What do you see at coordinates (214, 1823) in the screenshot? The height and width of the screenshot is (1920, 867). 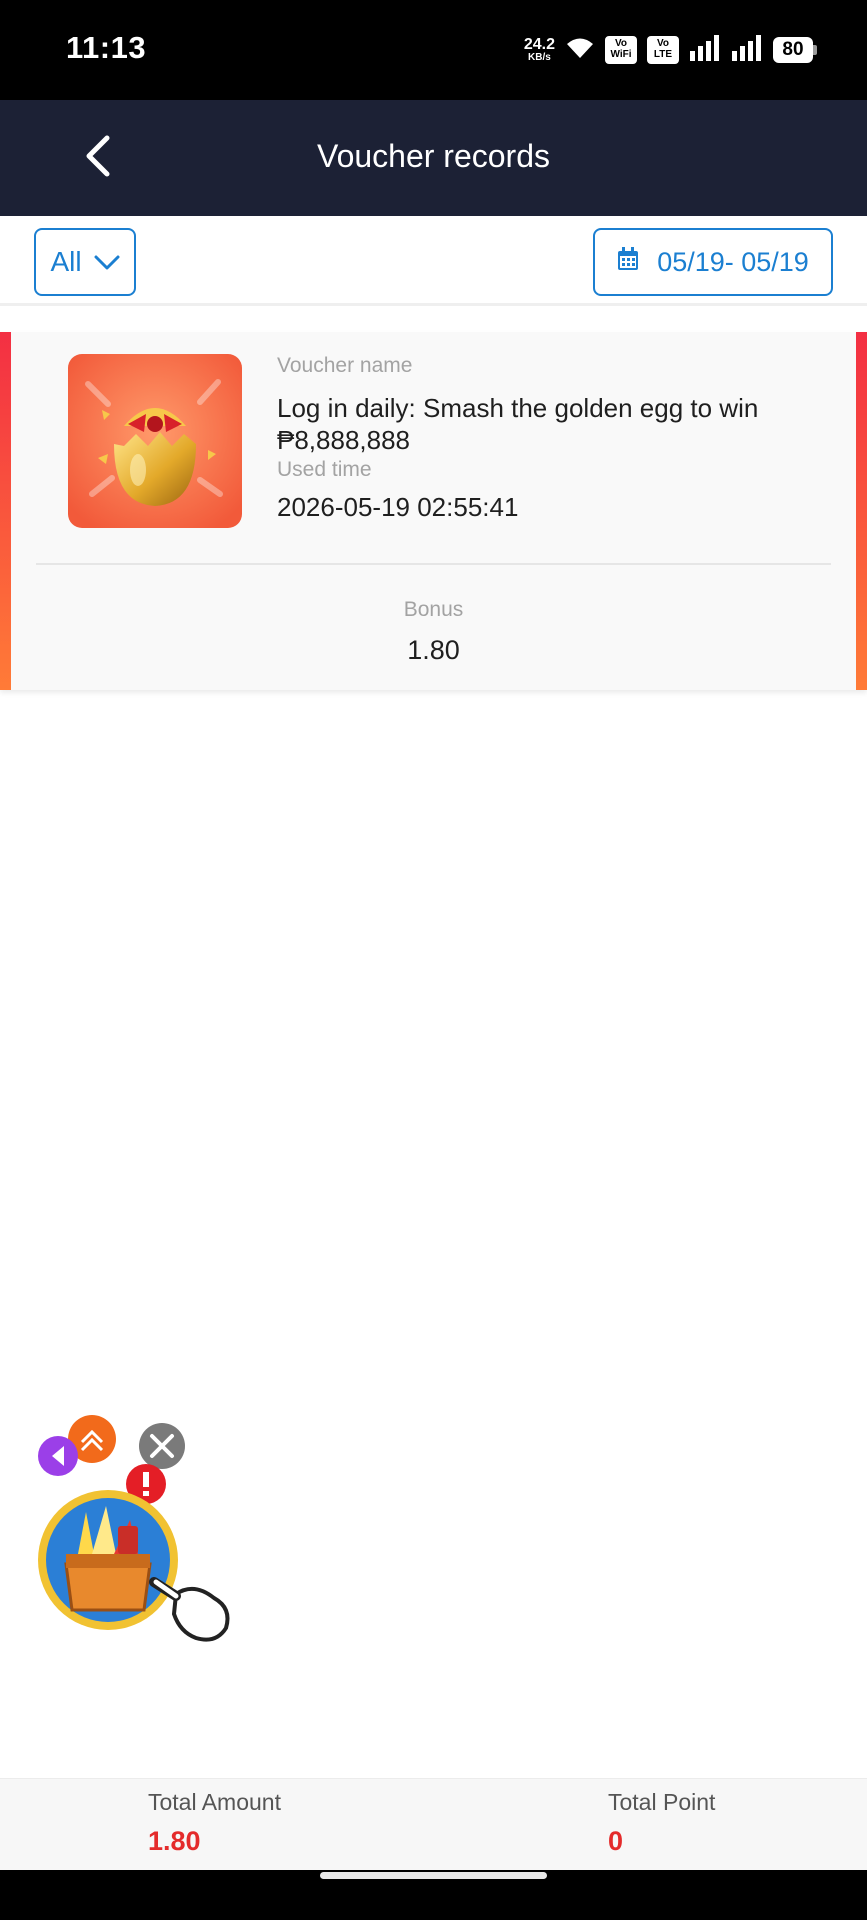 I see `total-amount: Total Amount 1.80` at bounding box center [214, 1823].